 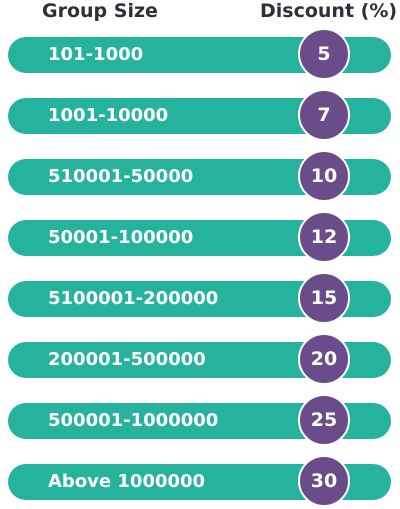 I want to click on discount-badge: 5, so click(x=324, y=54).